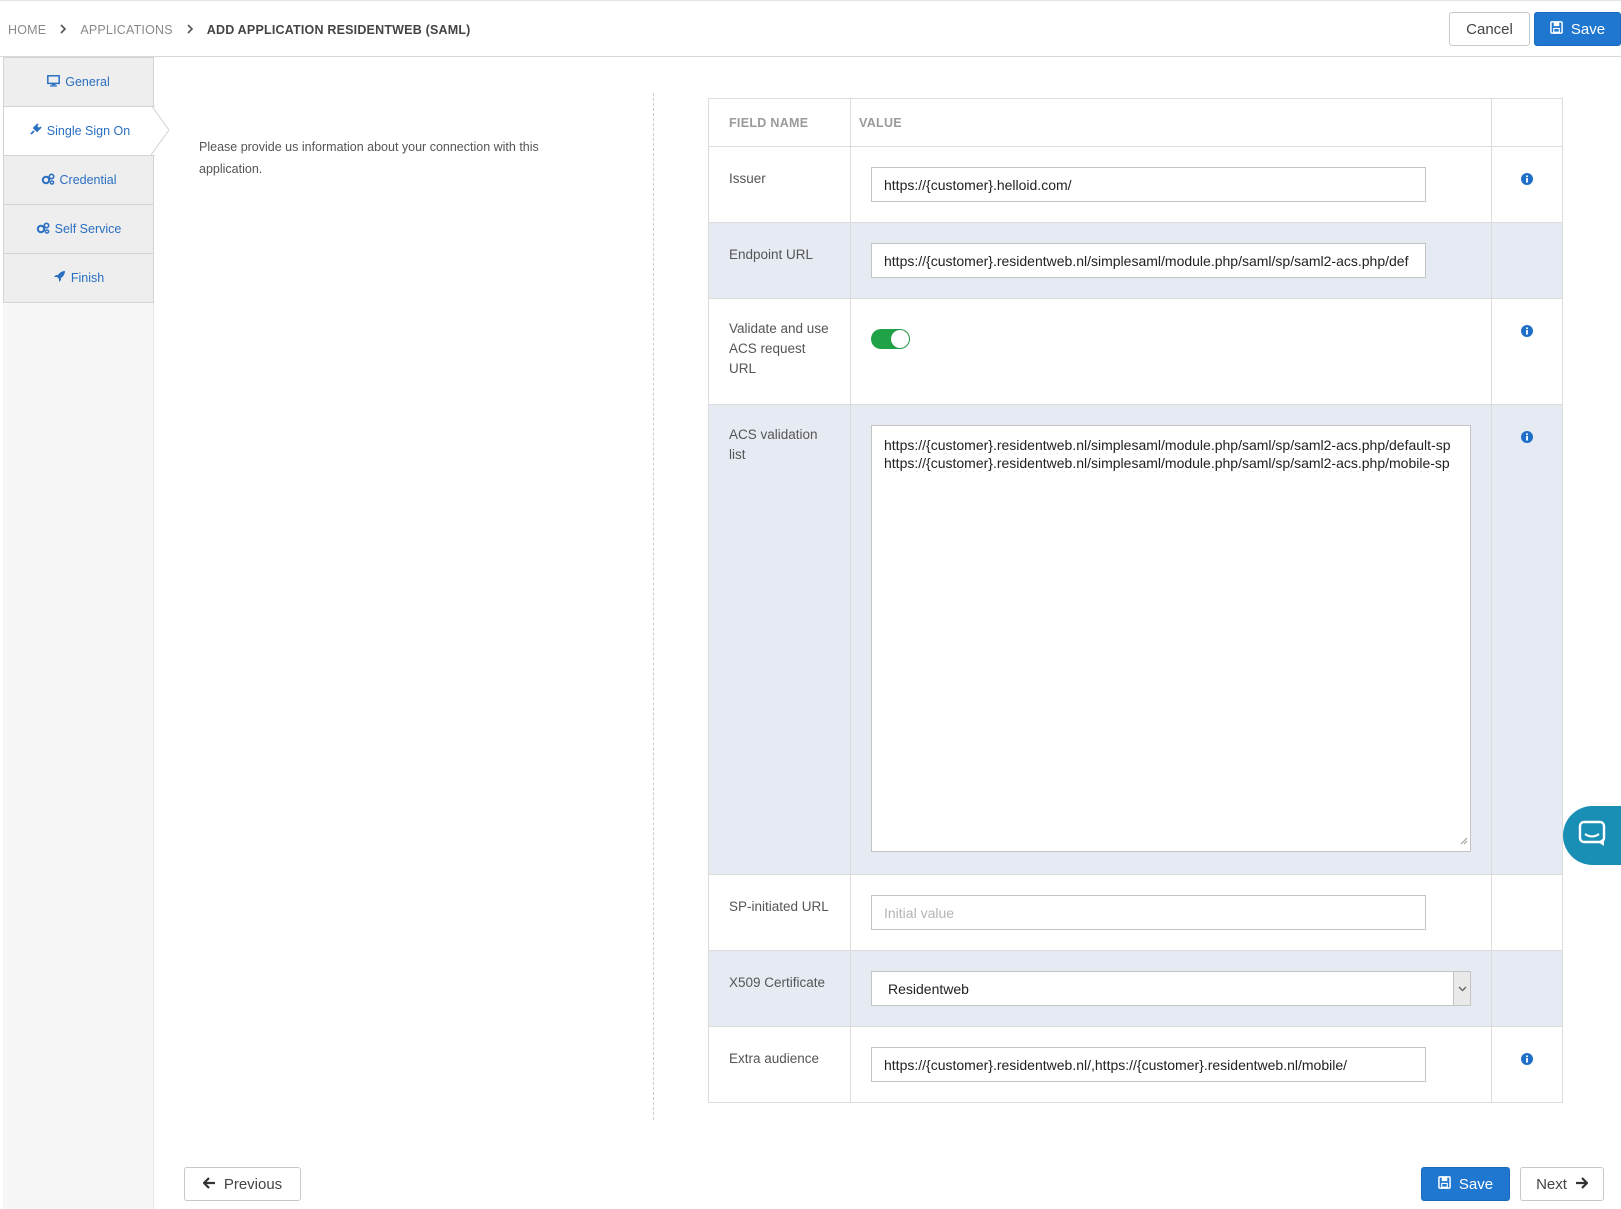 The height and width of the screenshot is (1209, 1621). I want to click on field-label: Validate and use ACS request URL, so click(780, 351).